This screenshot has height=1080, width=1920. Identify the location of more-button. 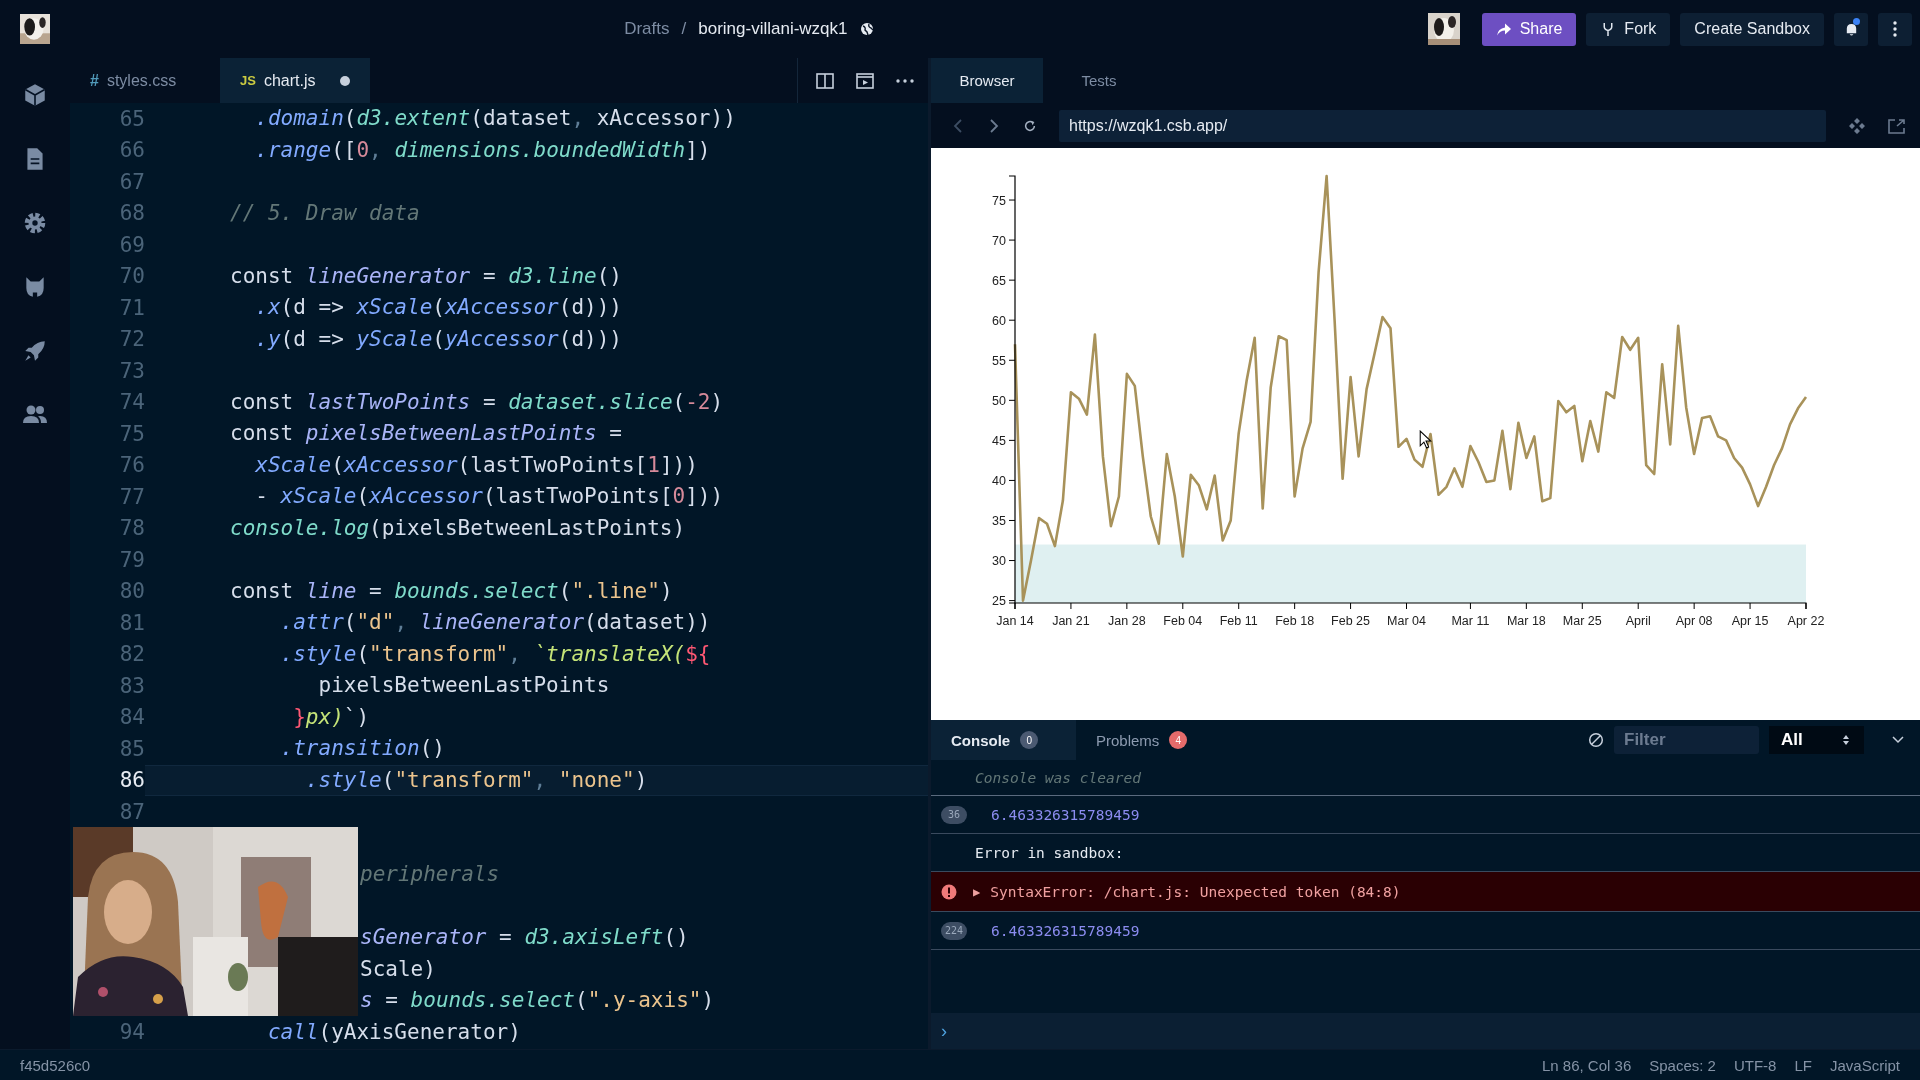
(1895, 29).